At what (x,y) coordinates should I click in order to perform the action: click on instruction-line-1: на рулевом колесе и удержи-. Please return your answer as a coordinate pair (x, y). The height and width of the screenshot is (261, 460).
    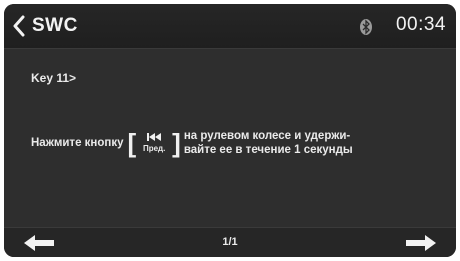
    Looking at the image, I should click on (267, 136).